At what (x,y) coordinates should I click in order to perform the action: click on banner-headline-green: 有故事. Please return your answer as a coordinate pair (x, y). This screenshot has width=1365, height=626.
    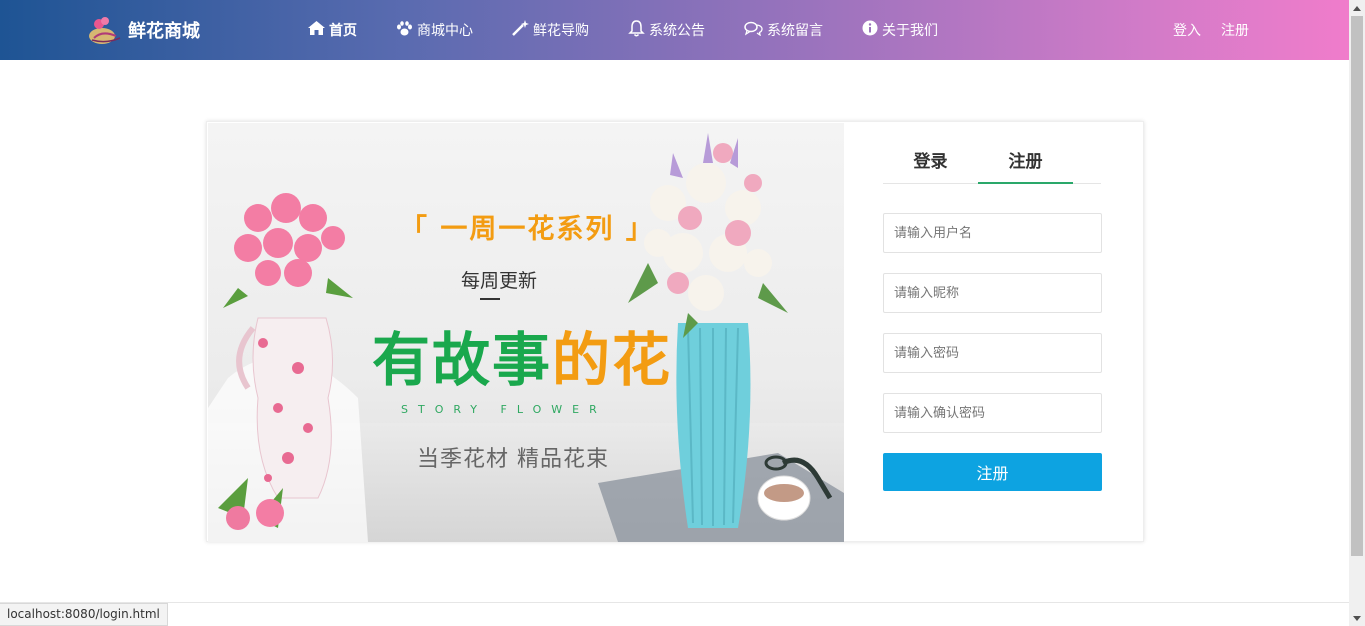
    Looking at the image, I should click on (462, 360).